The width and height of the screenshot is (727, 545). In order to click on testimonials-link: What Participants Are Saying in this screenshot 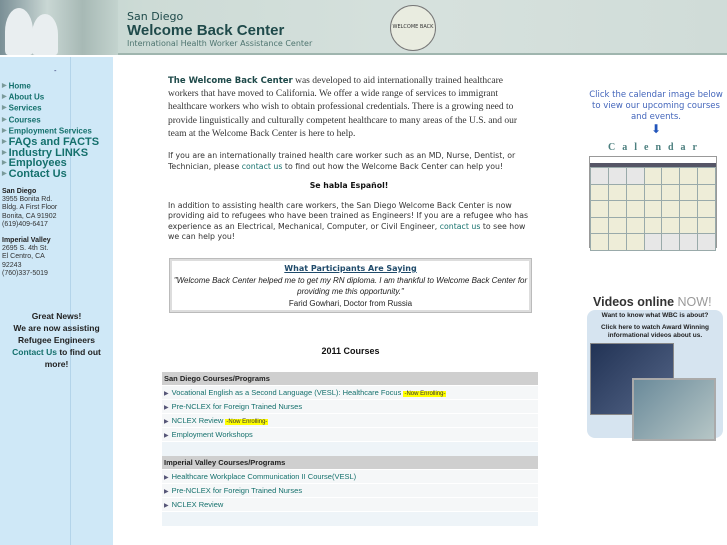, I will do `click(350, 268)`.